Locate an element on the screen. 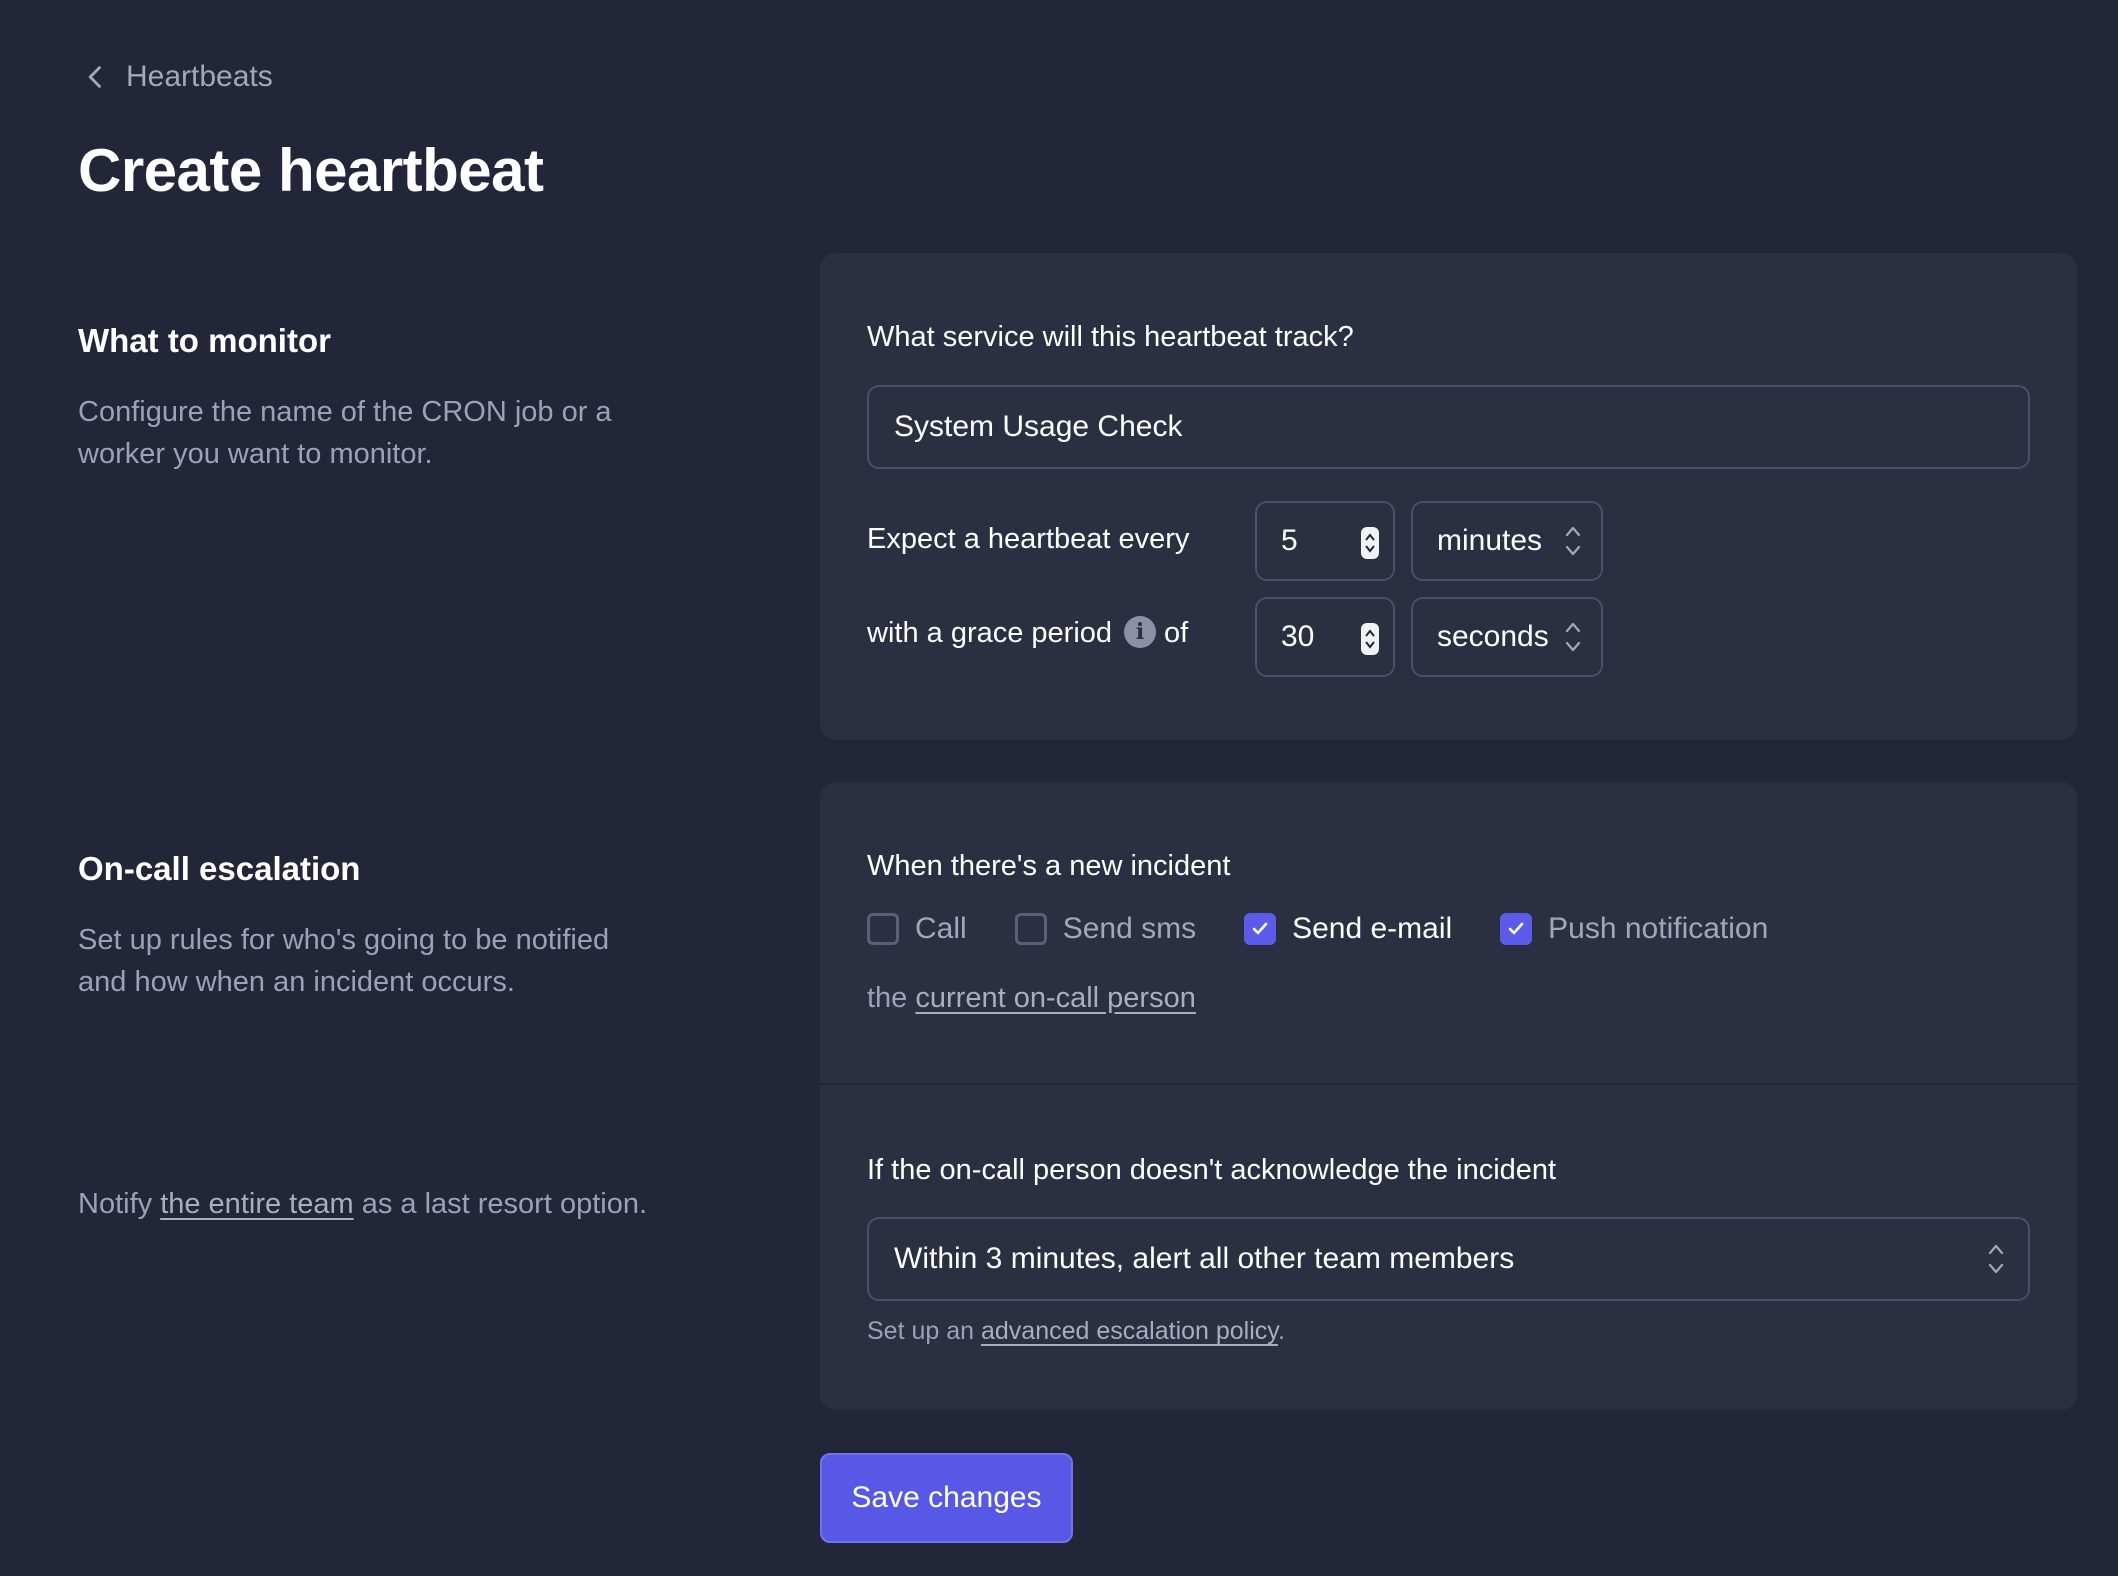 The height and width of the screenshot is (1576, 2118). channel-call-checkbox: Call is located at coordinates (917, 929).